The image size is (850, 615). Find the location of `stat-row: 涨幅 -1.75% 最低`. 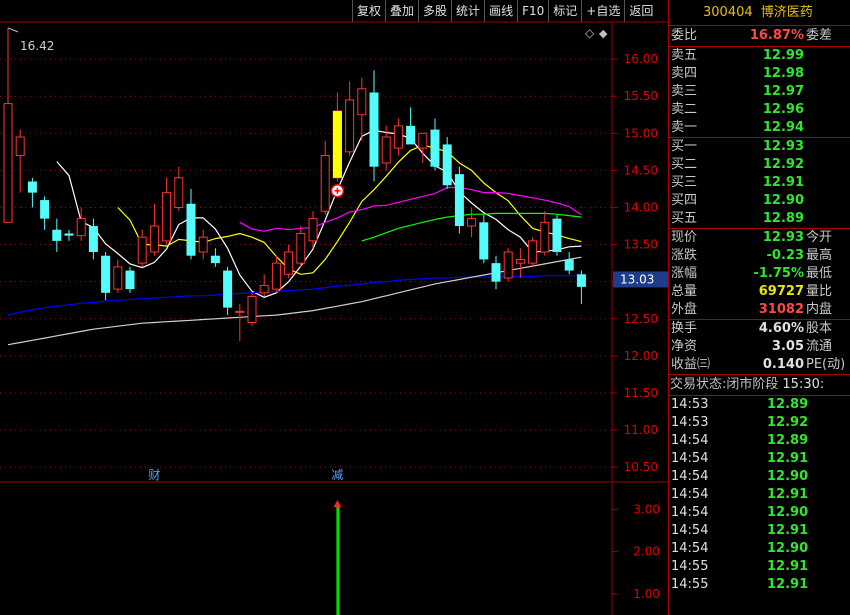

stat-row: 涨幅 -1.75% 最低 is located at coordinates (759, 274).